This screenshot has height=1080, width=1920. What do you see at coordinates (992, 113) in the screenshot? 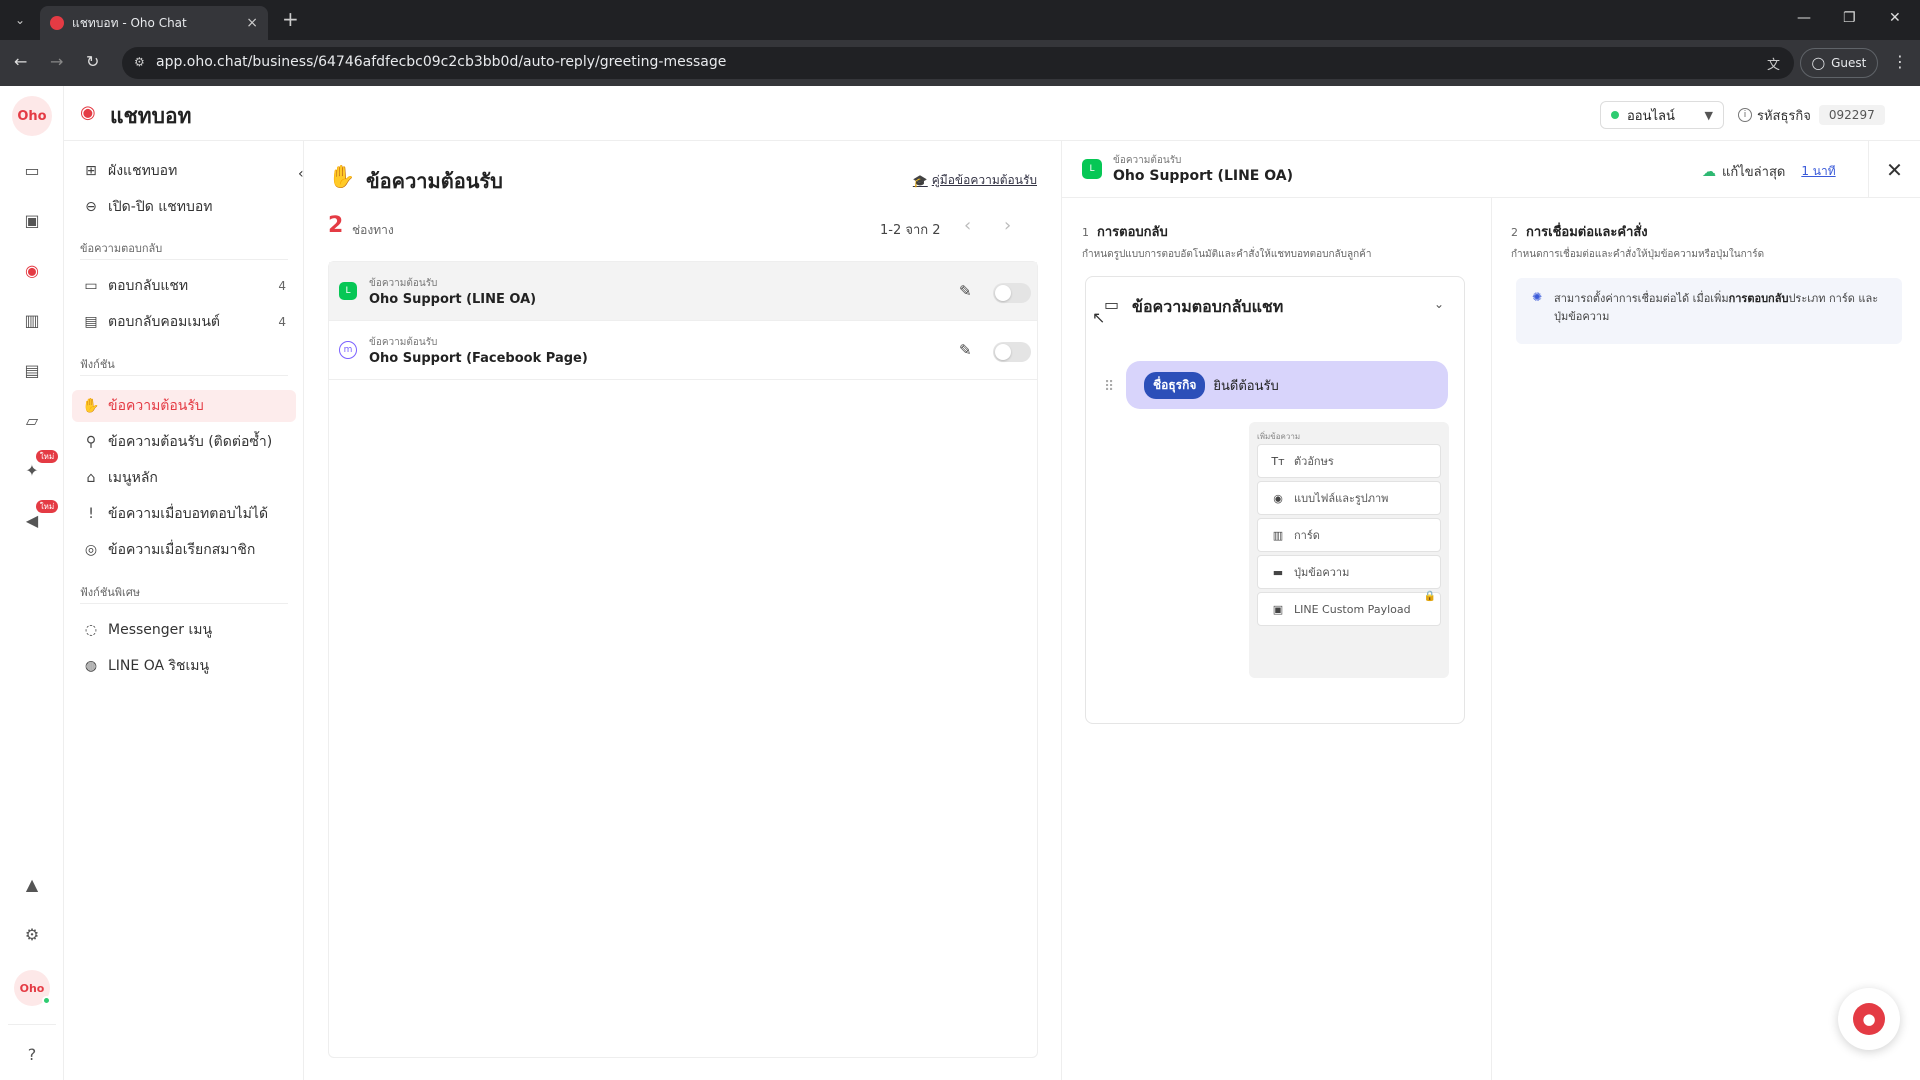
I see `page-header: ◉ แชทบอท ออนไลน์ ▼ i รหัสธุรกิจ 092297` at bounding box center [992, 113].